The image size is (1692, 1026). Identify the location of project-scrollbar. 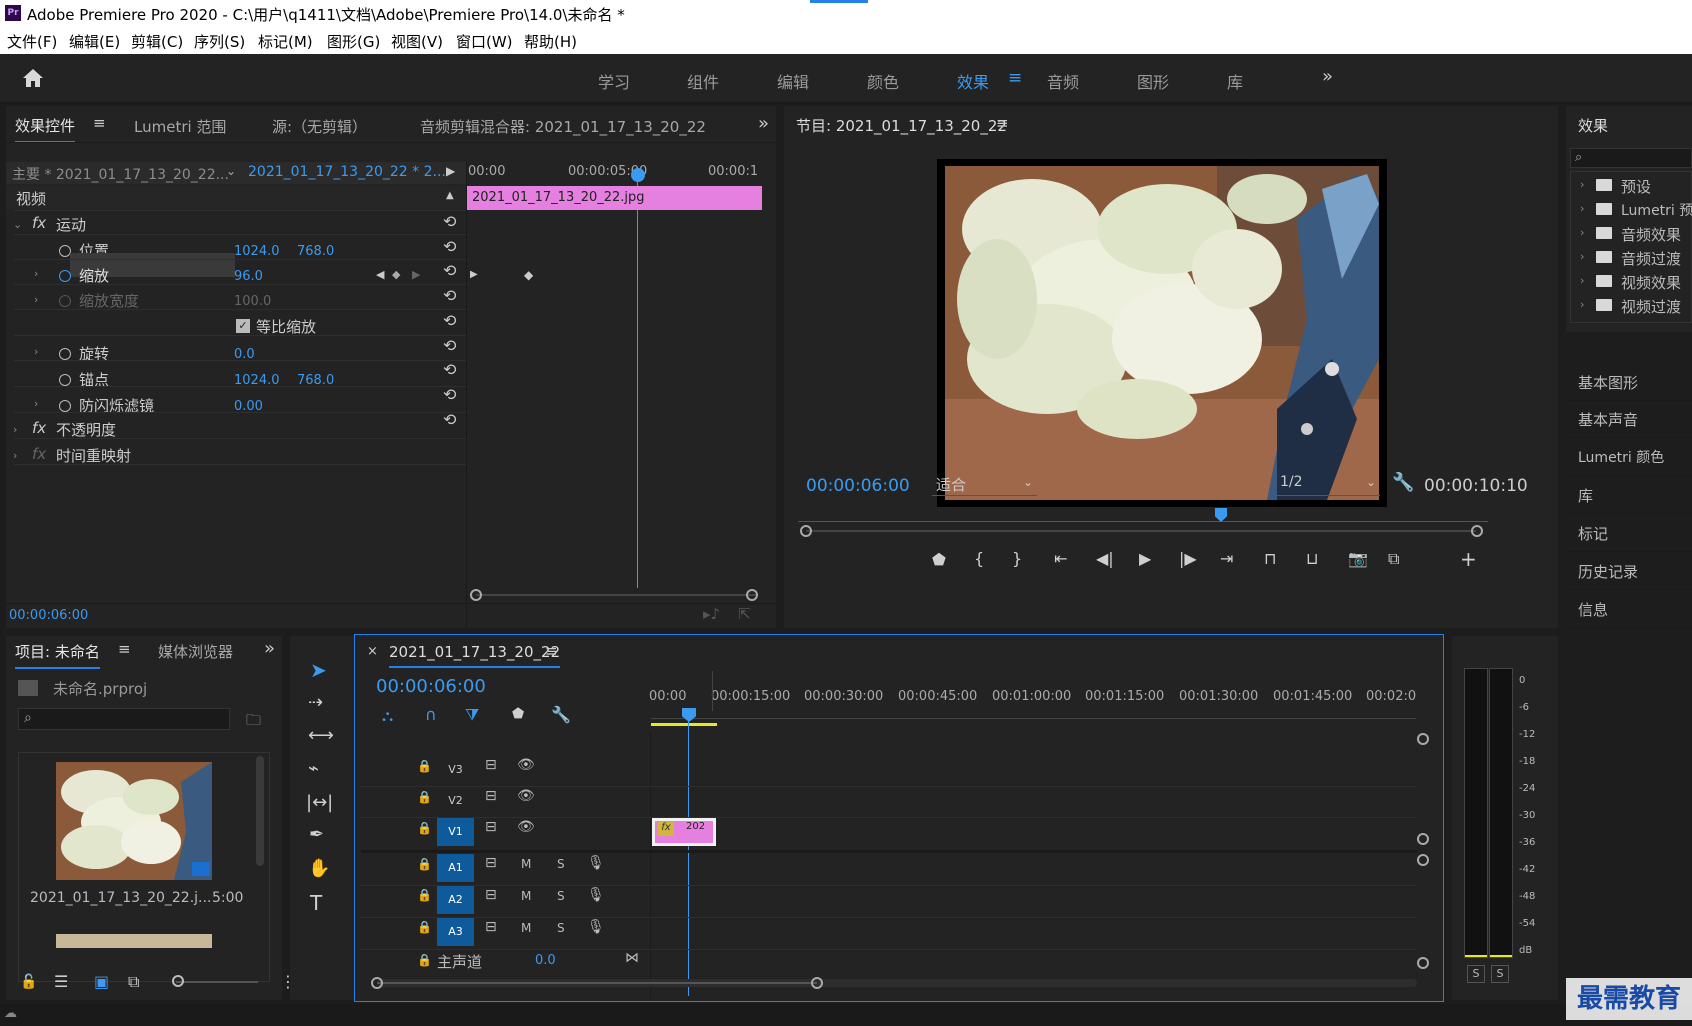
(260, 811).